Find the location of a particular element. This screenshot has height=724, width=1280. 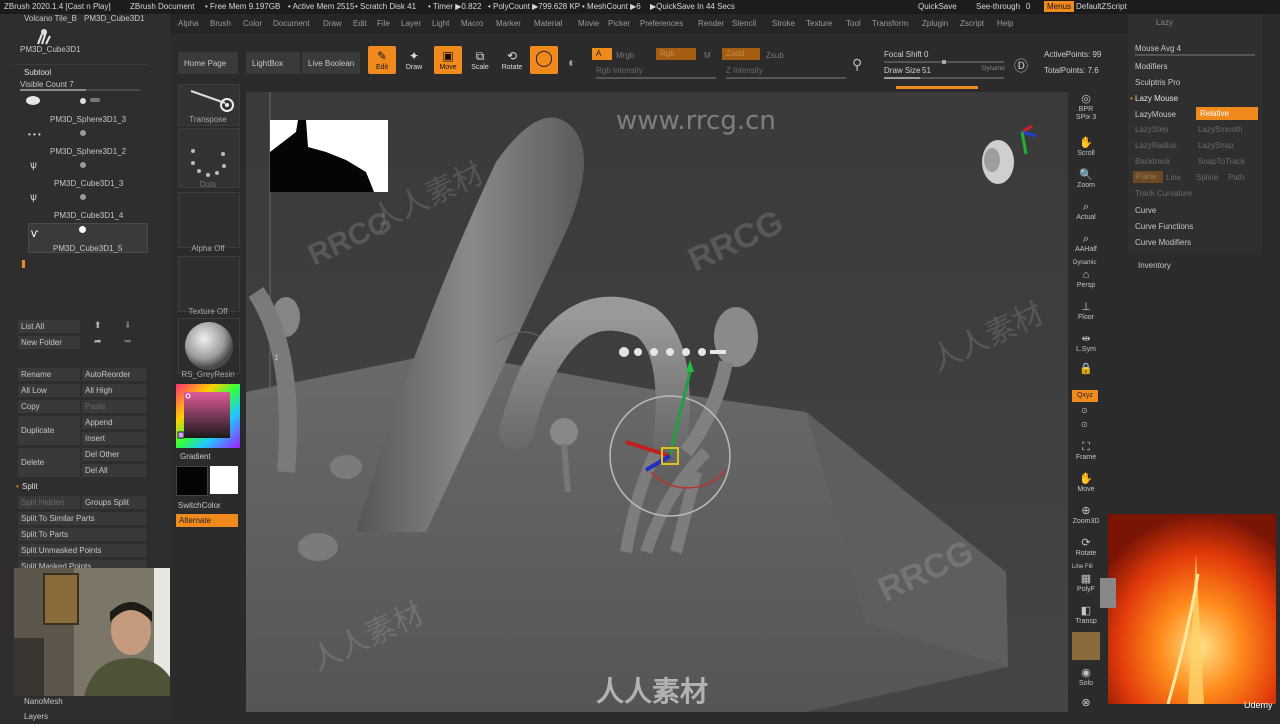

z-intensity-track is located at coordinates (786, 78).